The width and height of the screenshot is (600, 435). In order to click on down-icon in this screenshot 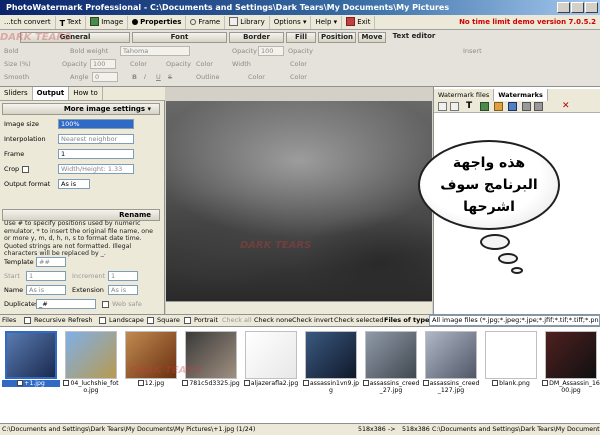, I will do `click(538, 106)`.